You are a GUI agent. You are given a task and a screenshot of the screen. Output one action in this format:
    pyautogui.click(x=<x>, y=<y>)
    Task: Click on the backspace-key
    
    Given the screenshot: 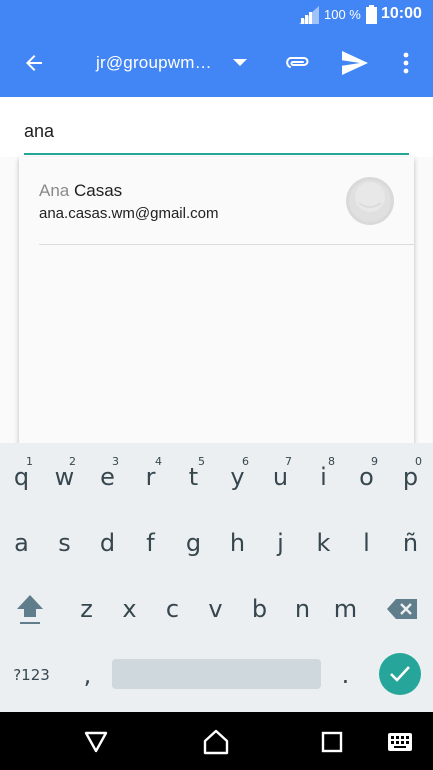 What is the action you would take?
    pyautogui.click(x=401, y=609)
    